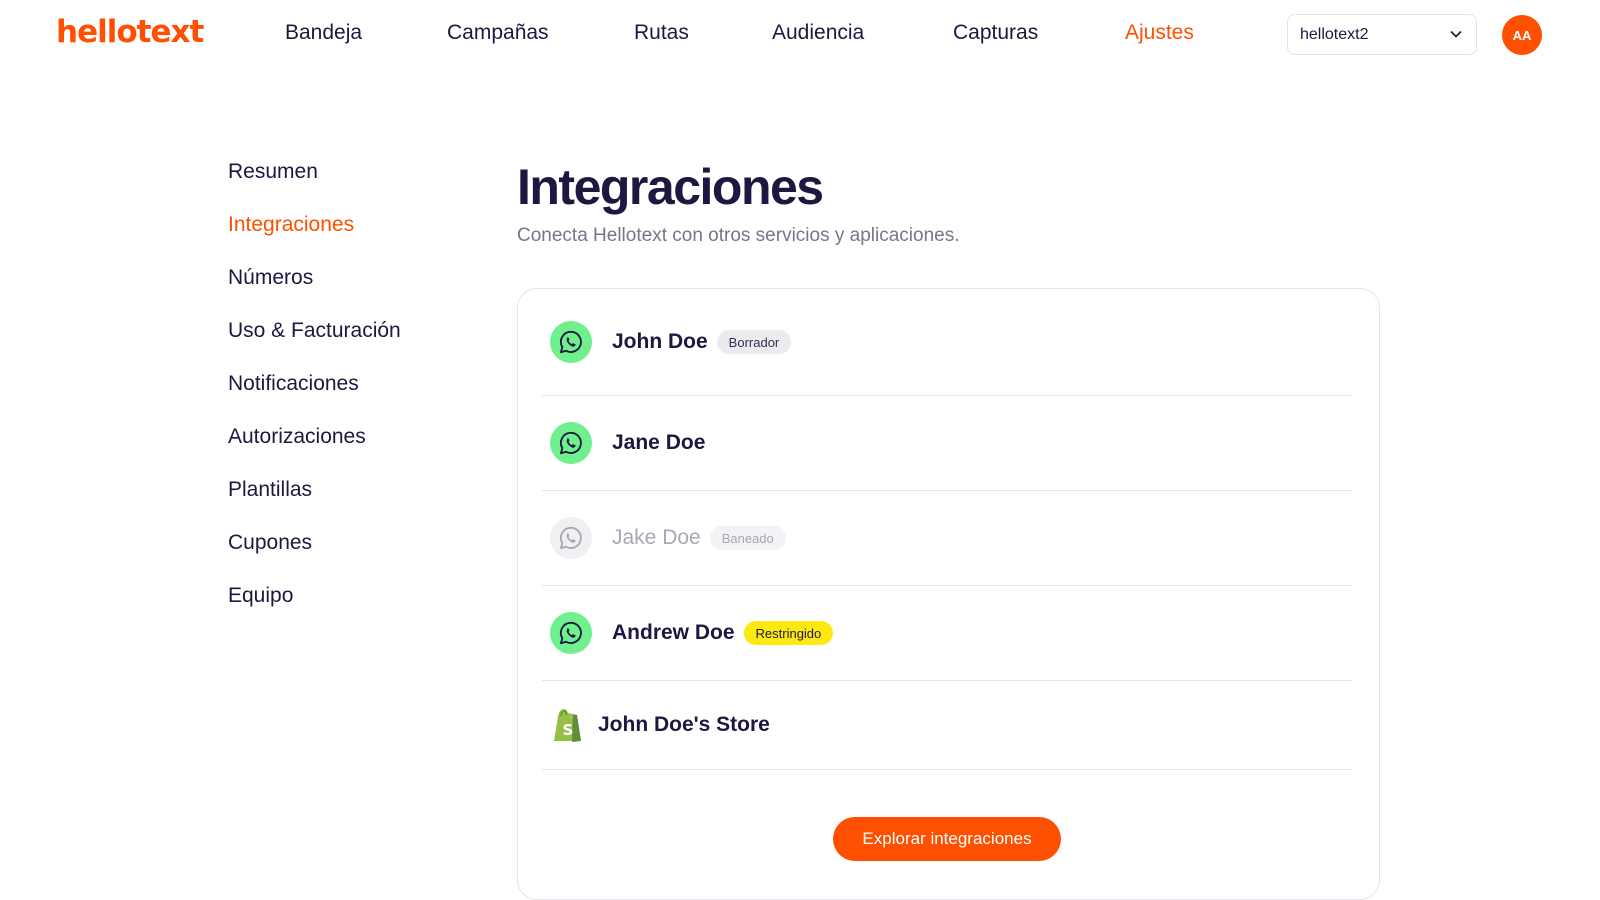  I want to click on side-item-resumen: Resumen, so click(348, 186).